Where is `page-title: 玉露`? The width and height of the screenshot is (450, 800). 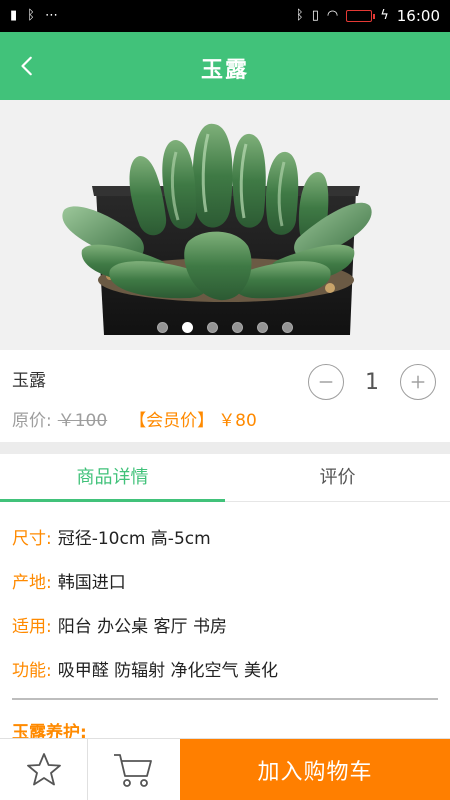
page-title: 玉露 is located at coordinates (224, 70).